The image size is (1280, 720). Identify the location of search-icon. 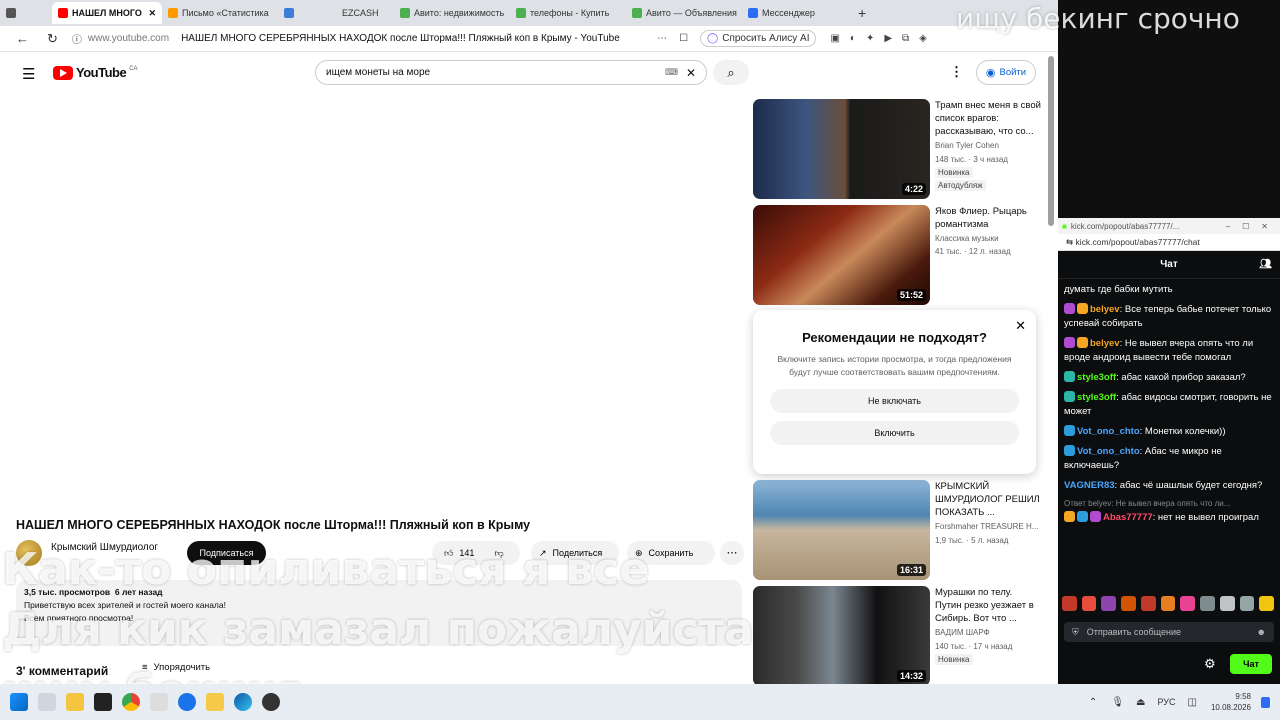
(47, 702).